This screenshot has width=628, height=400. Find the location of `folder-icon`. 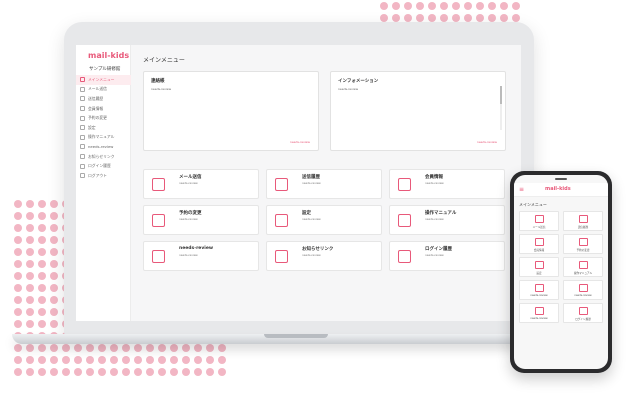

folder-icon is located at coordinates (82, 147).